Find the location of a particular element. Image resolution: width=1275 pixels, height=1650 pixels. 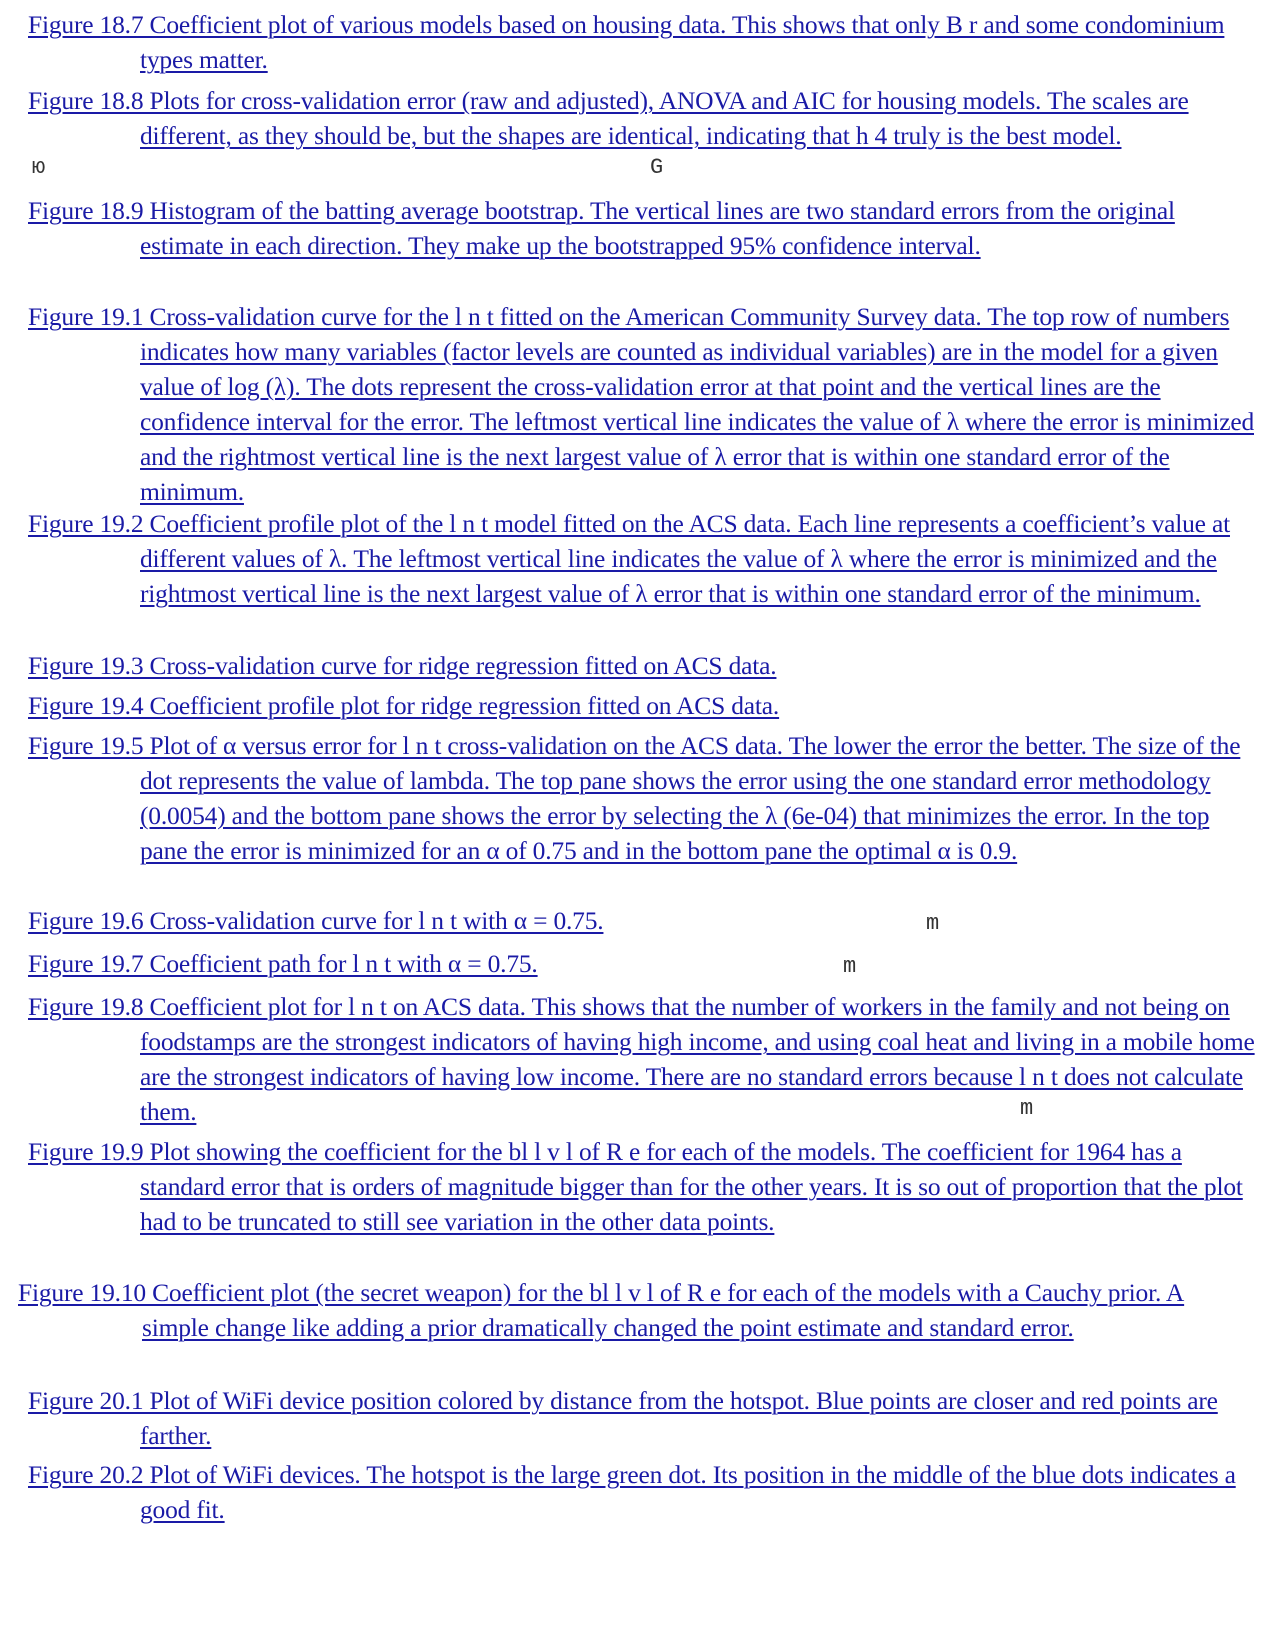

stray-glyph: ю is located at coordinates (39, 167).